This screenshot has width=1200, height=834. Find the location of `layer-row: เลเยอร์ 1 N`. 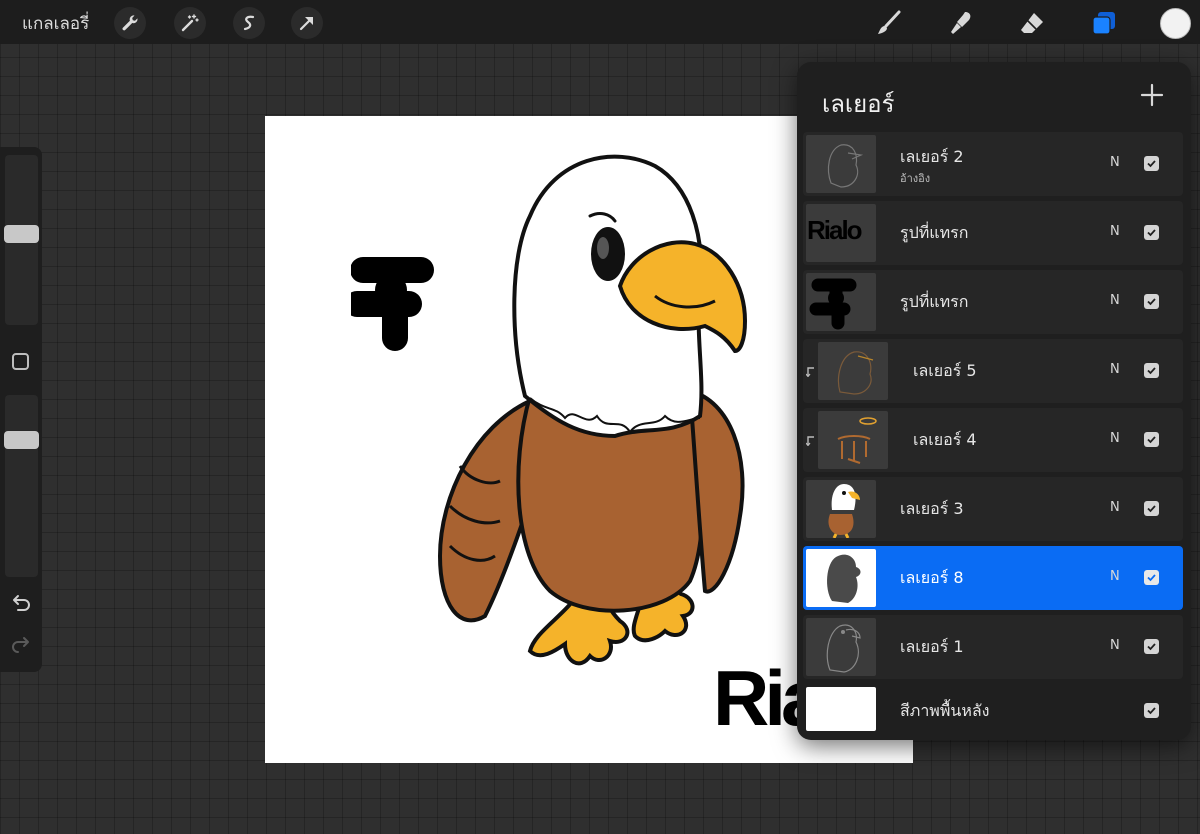

layer-row: เลเยอร์ 1 N is located at coordinates (993, 647).